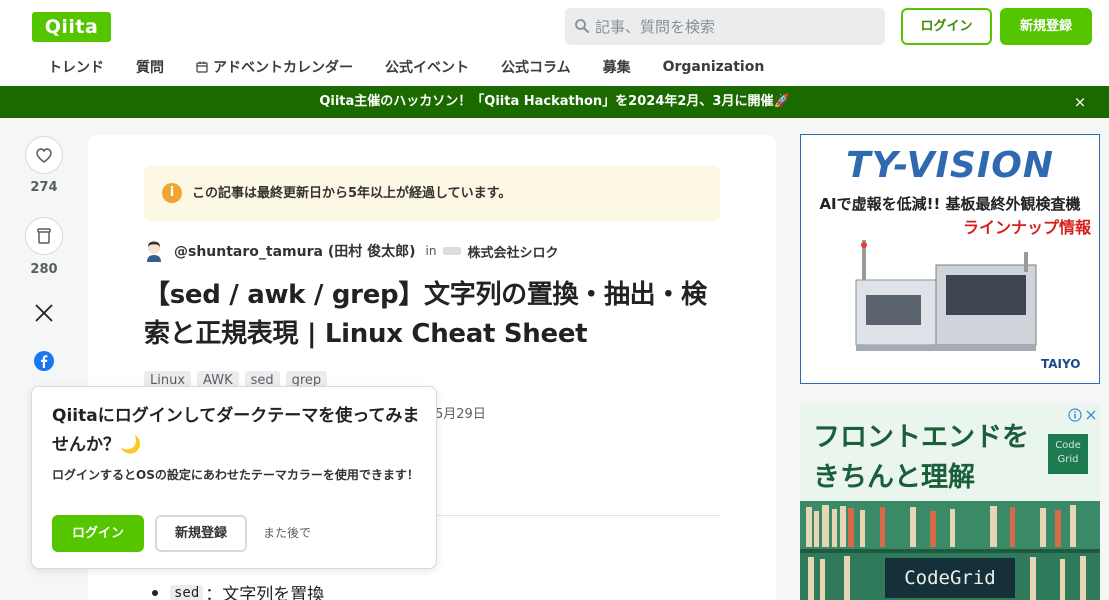 The width and height of the screenshot is (1109, 600). I want to click on nav-item-advent-calendar: アドベントカレンダー, so click(274, 67).